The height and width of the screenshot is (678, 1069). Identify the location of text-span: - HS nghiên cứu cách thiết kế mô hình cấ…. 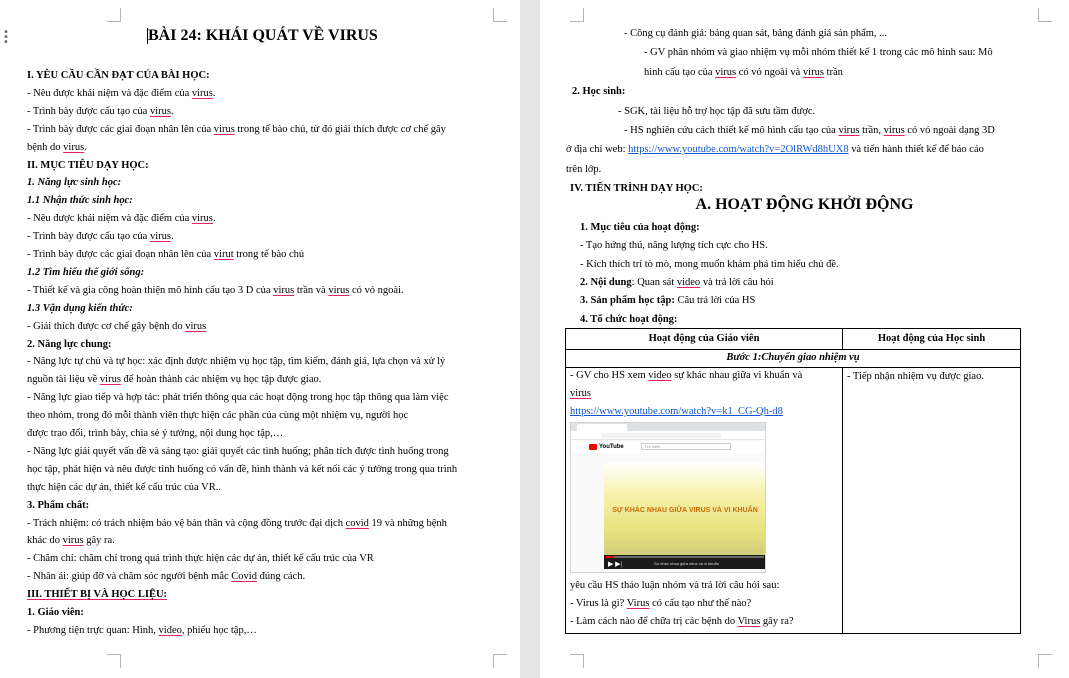
(731, 130).